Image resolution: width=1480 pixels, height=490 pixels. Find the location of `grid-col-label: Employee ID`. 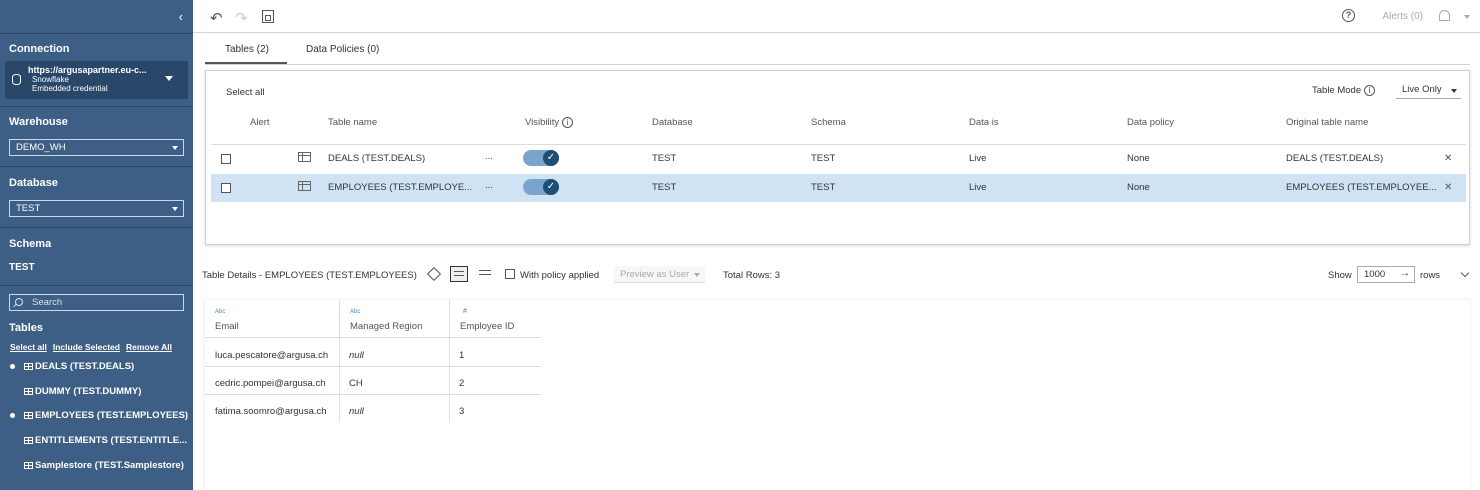

grid-col-label: Employee ID is located at coordinates (487, 326).